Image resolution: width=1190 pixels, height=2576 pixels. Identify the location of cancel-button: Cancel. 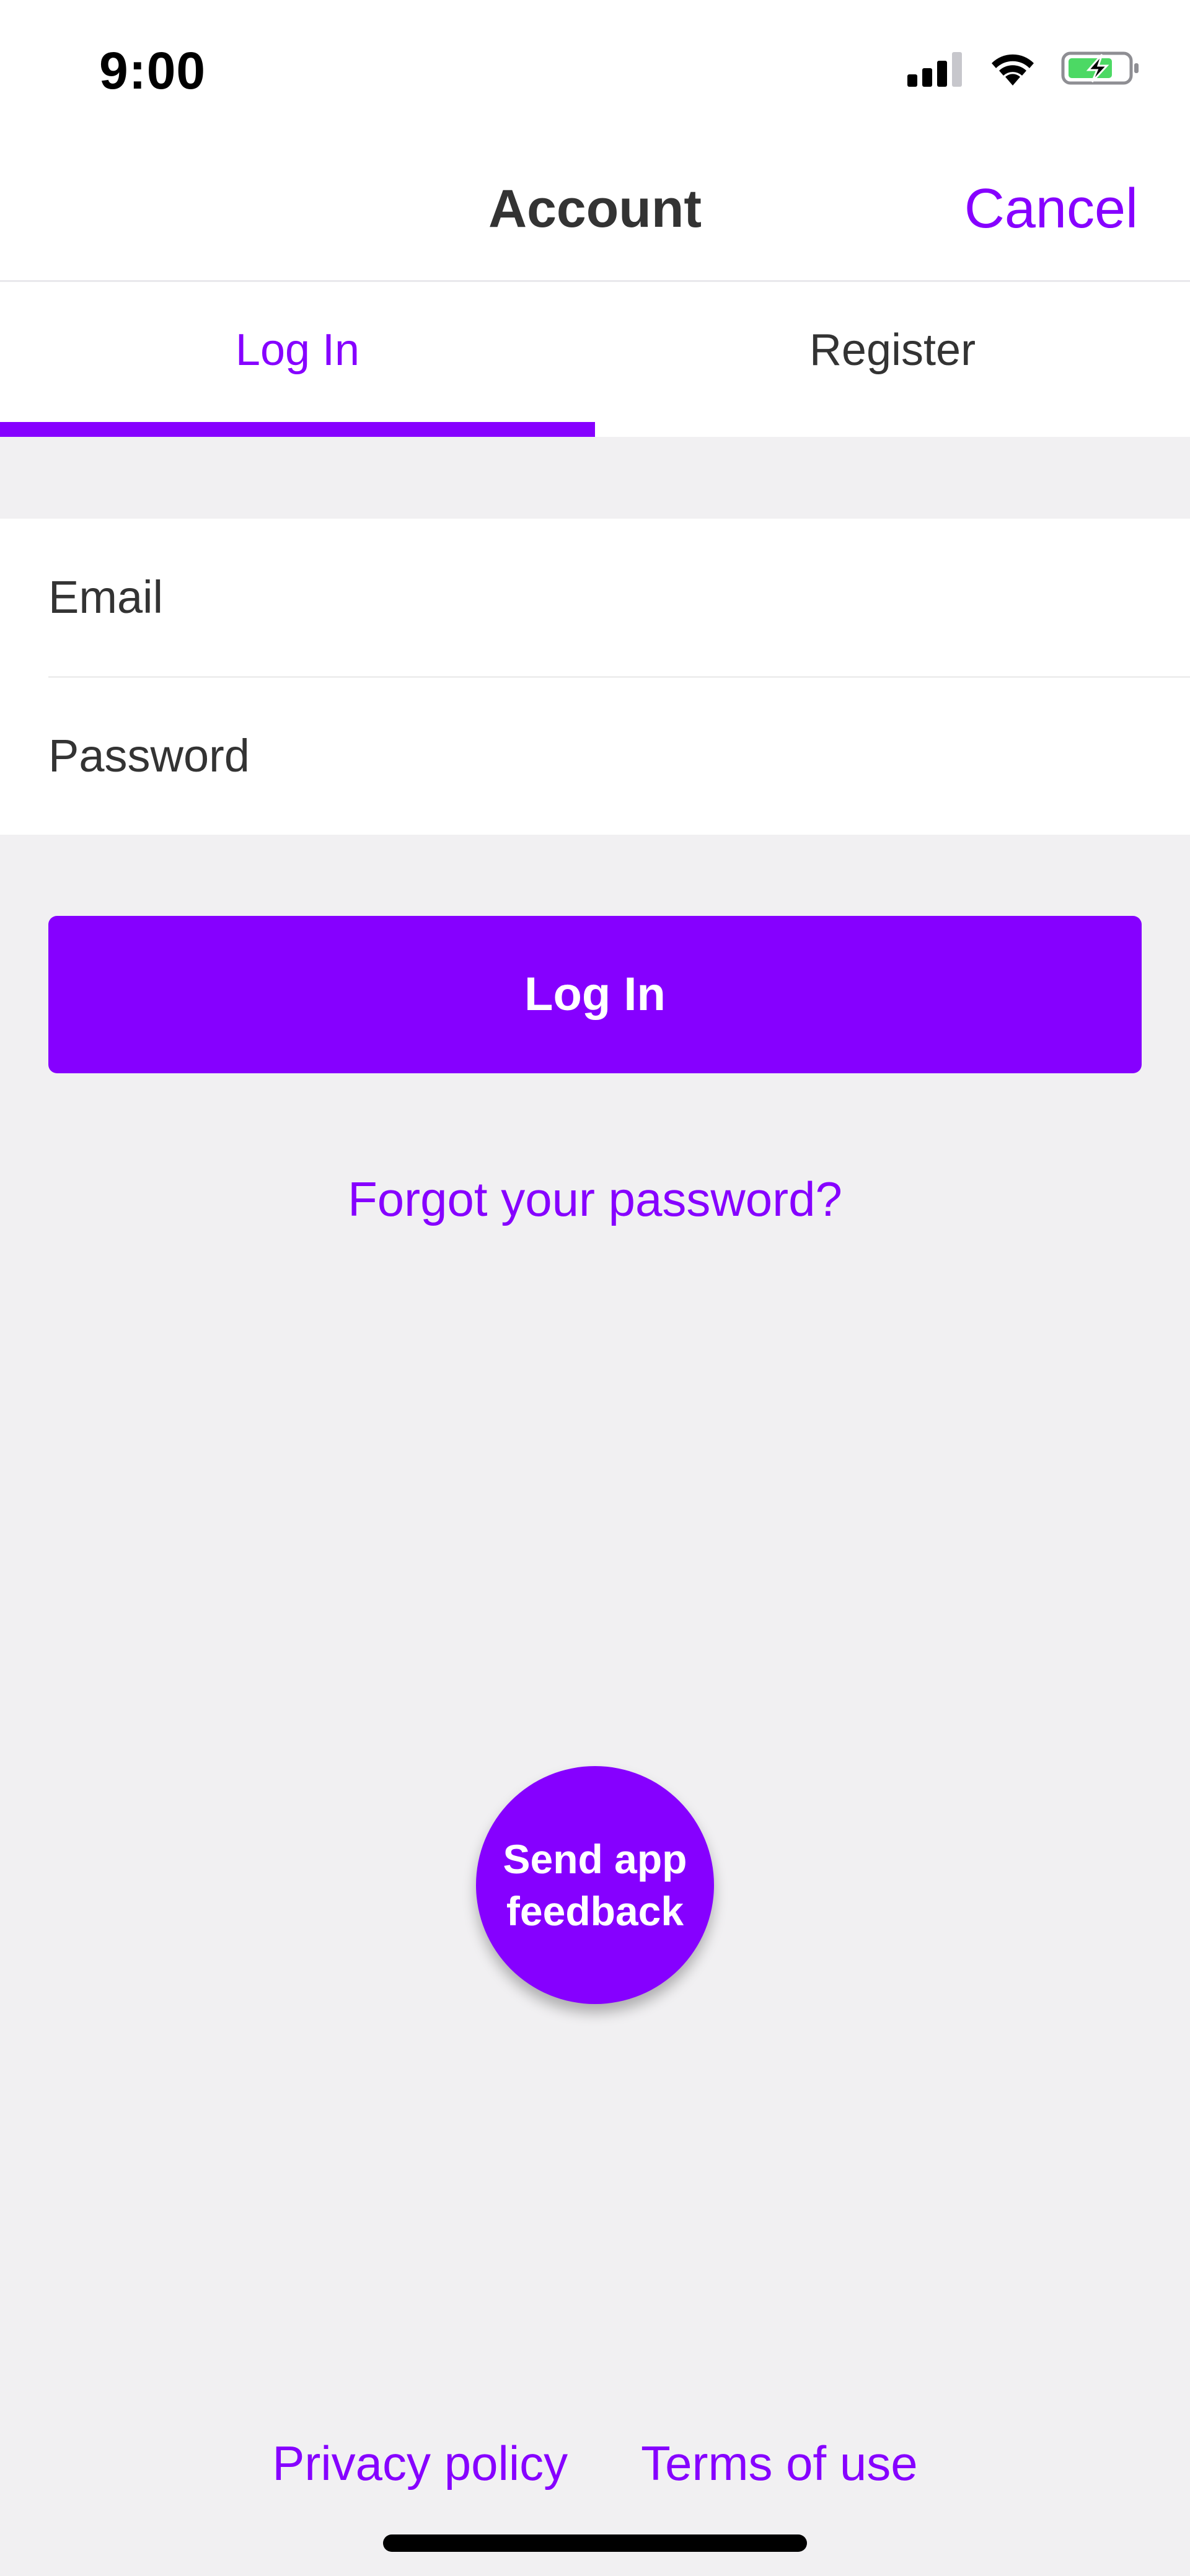
(1051, 209).